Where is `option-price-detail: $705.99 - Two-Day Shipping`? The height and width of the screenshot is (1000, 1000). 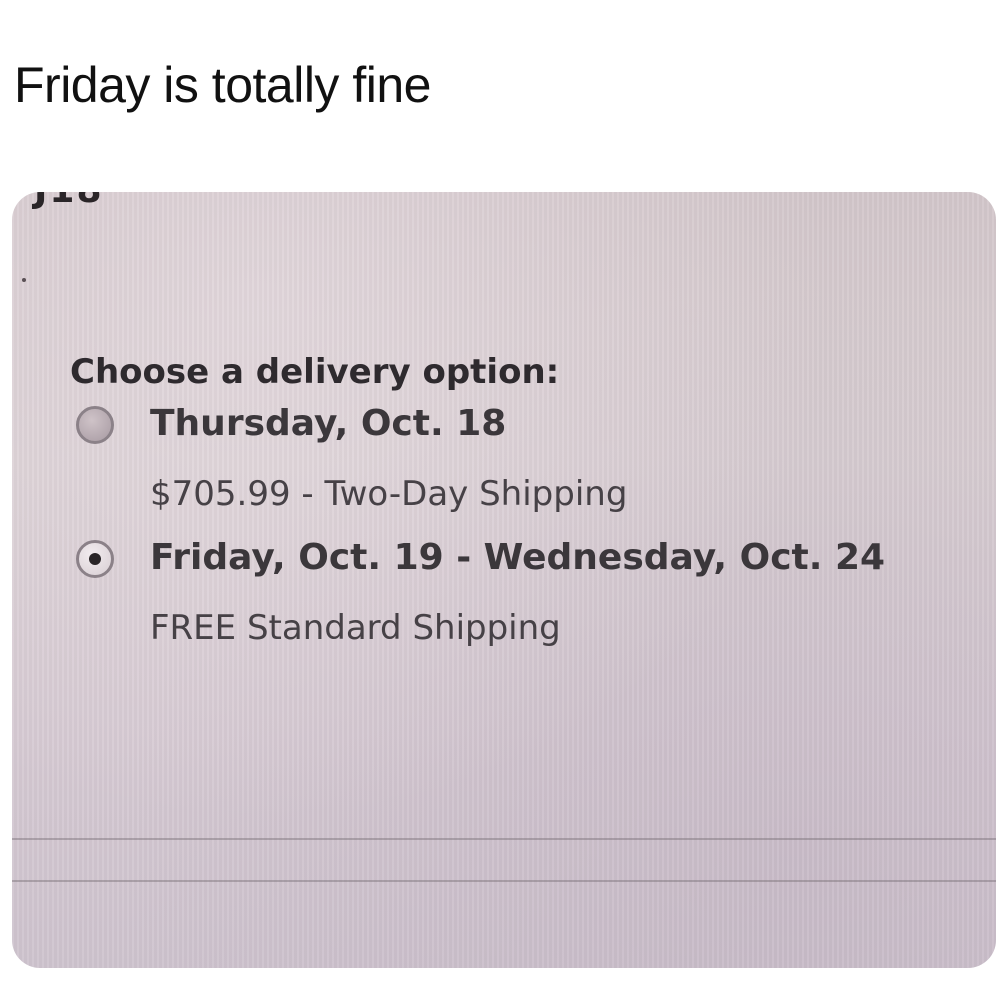 option-price-detail: $705.99 - Two-Day Shipping is located at coordinates (389, 494).